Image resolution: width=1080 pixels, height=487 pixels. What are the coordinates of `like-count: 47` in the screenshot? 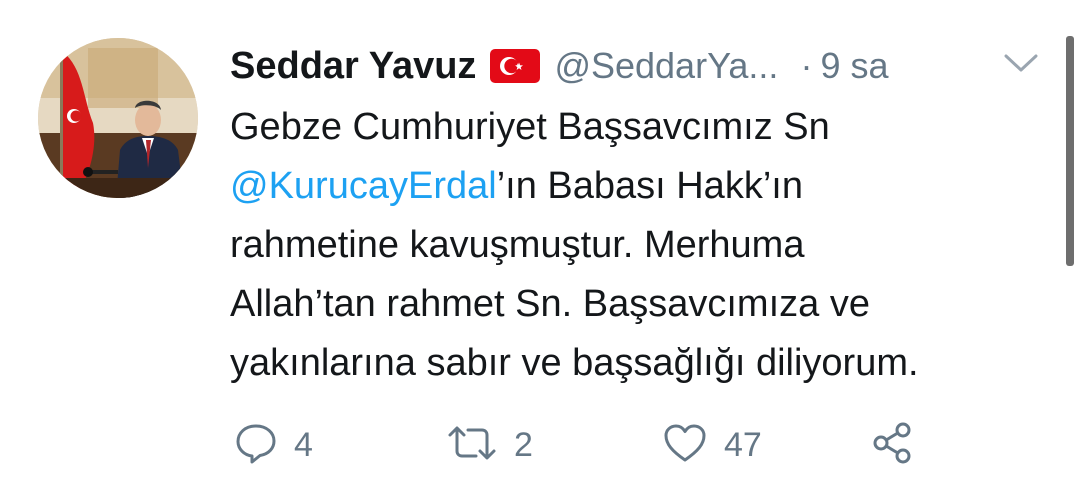 It's located at (743, 444).